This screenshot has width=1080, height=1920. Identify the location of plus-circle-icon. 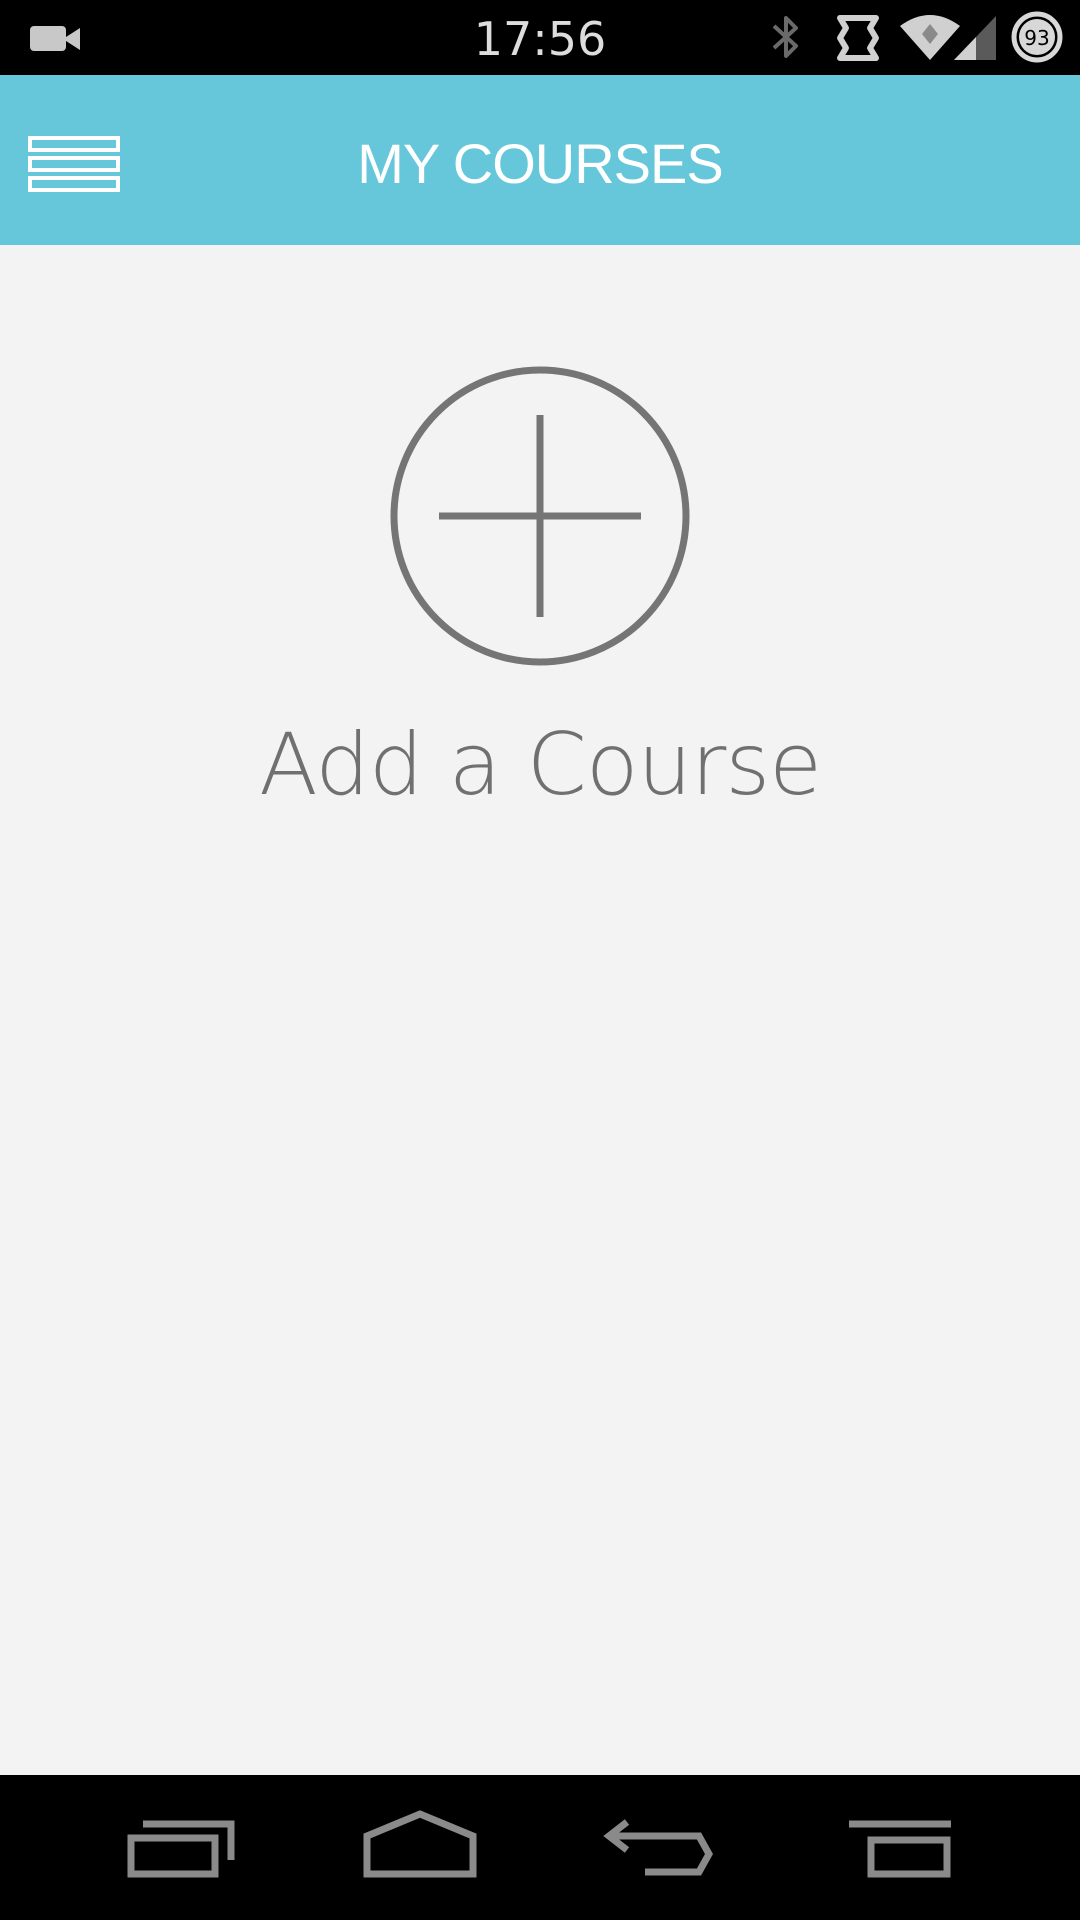
(540, 519).